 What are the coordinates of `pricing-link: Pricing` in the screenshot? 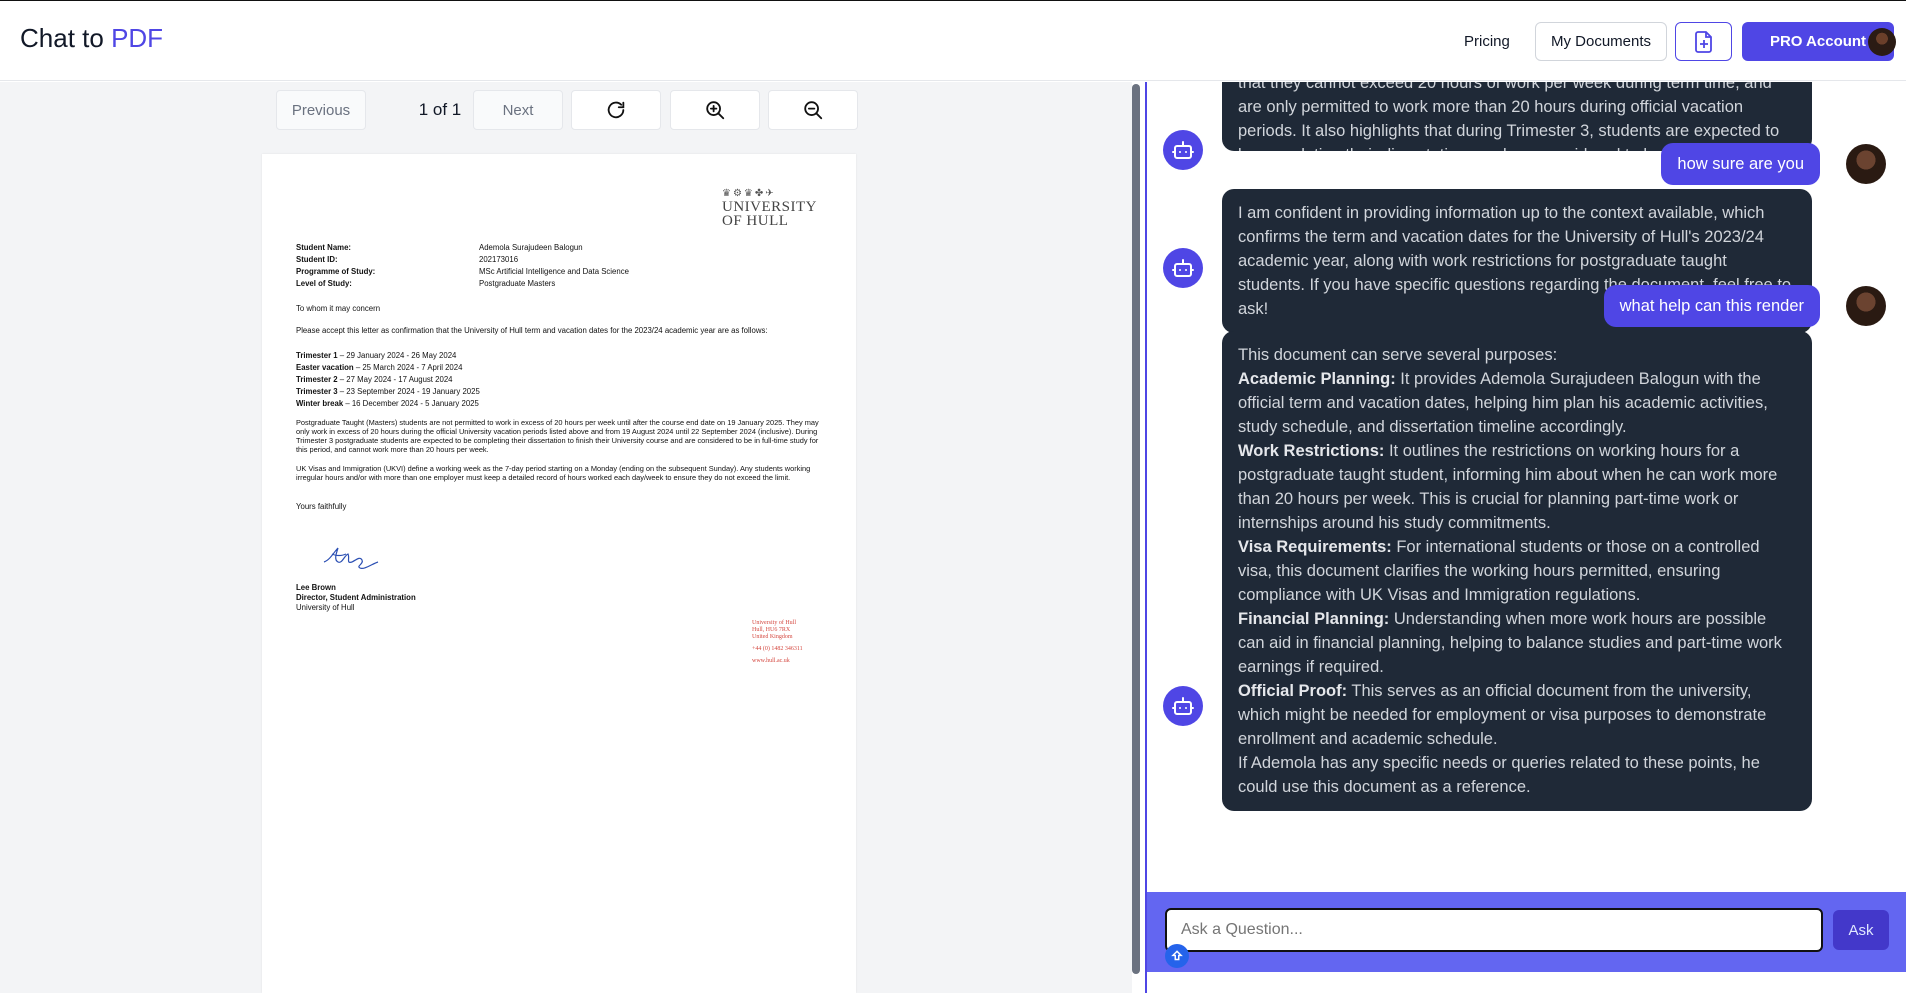 It's located at (1487, 41).